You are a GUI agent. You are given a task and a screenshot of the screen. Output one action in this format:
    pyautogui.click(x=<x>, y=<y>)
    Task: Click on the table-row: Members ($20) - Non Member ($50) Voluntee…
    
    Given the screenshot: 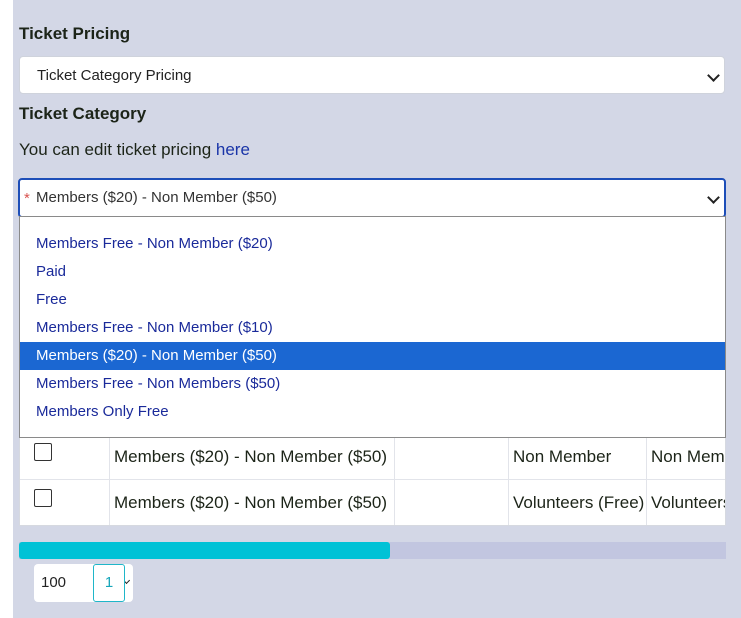 What is the action you would take?
    pyautogui.click(x=372, y=502)
    